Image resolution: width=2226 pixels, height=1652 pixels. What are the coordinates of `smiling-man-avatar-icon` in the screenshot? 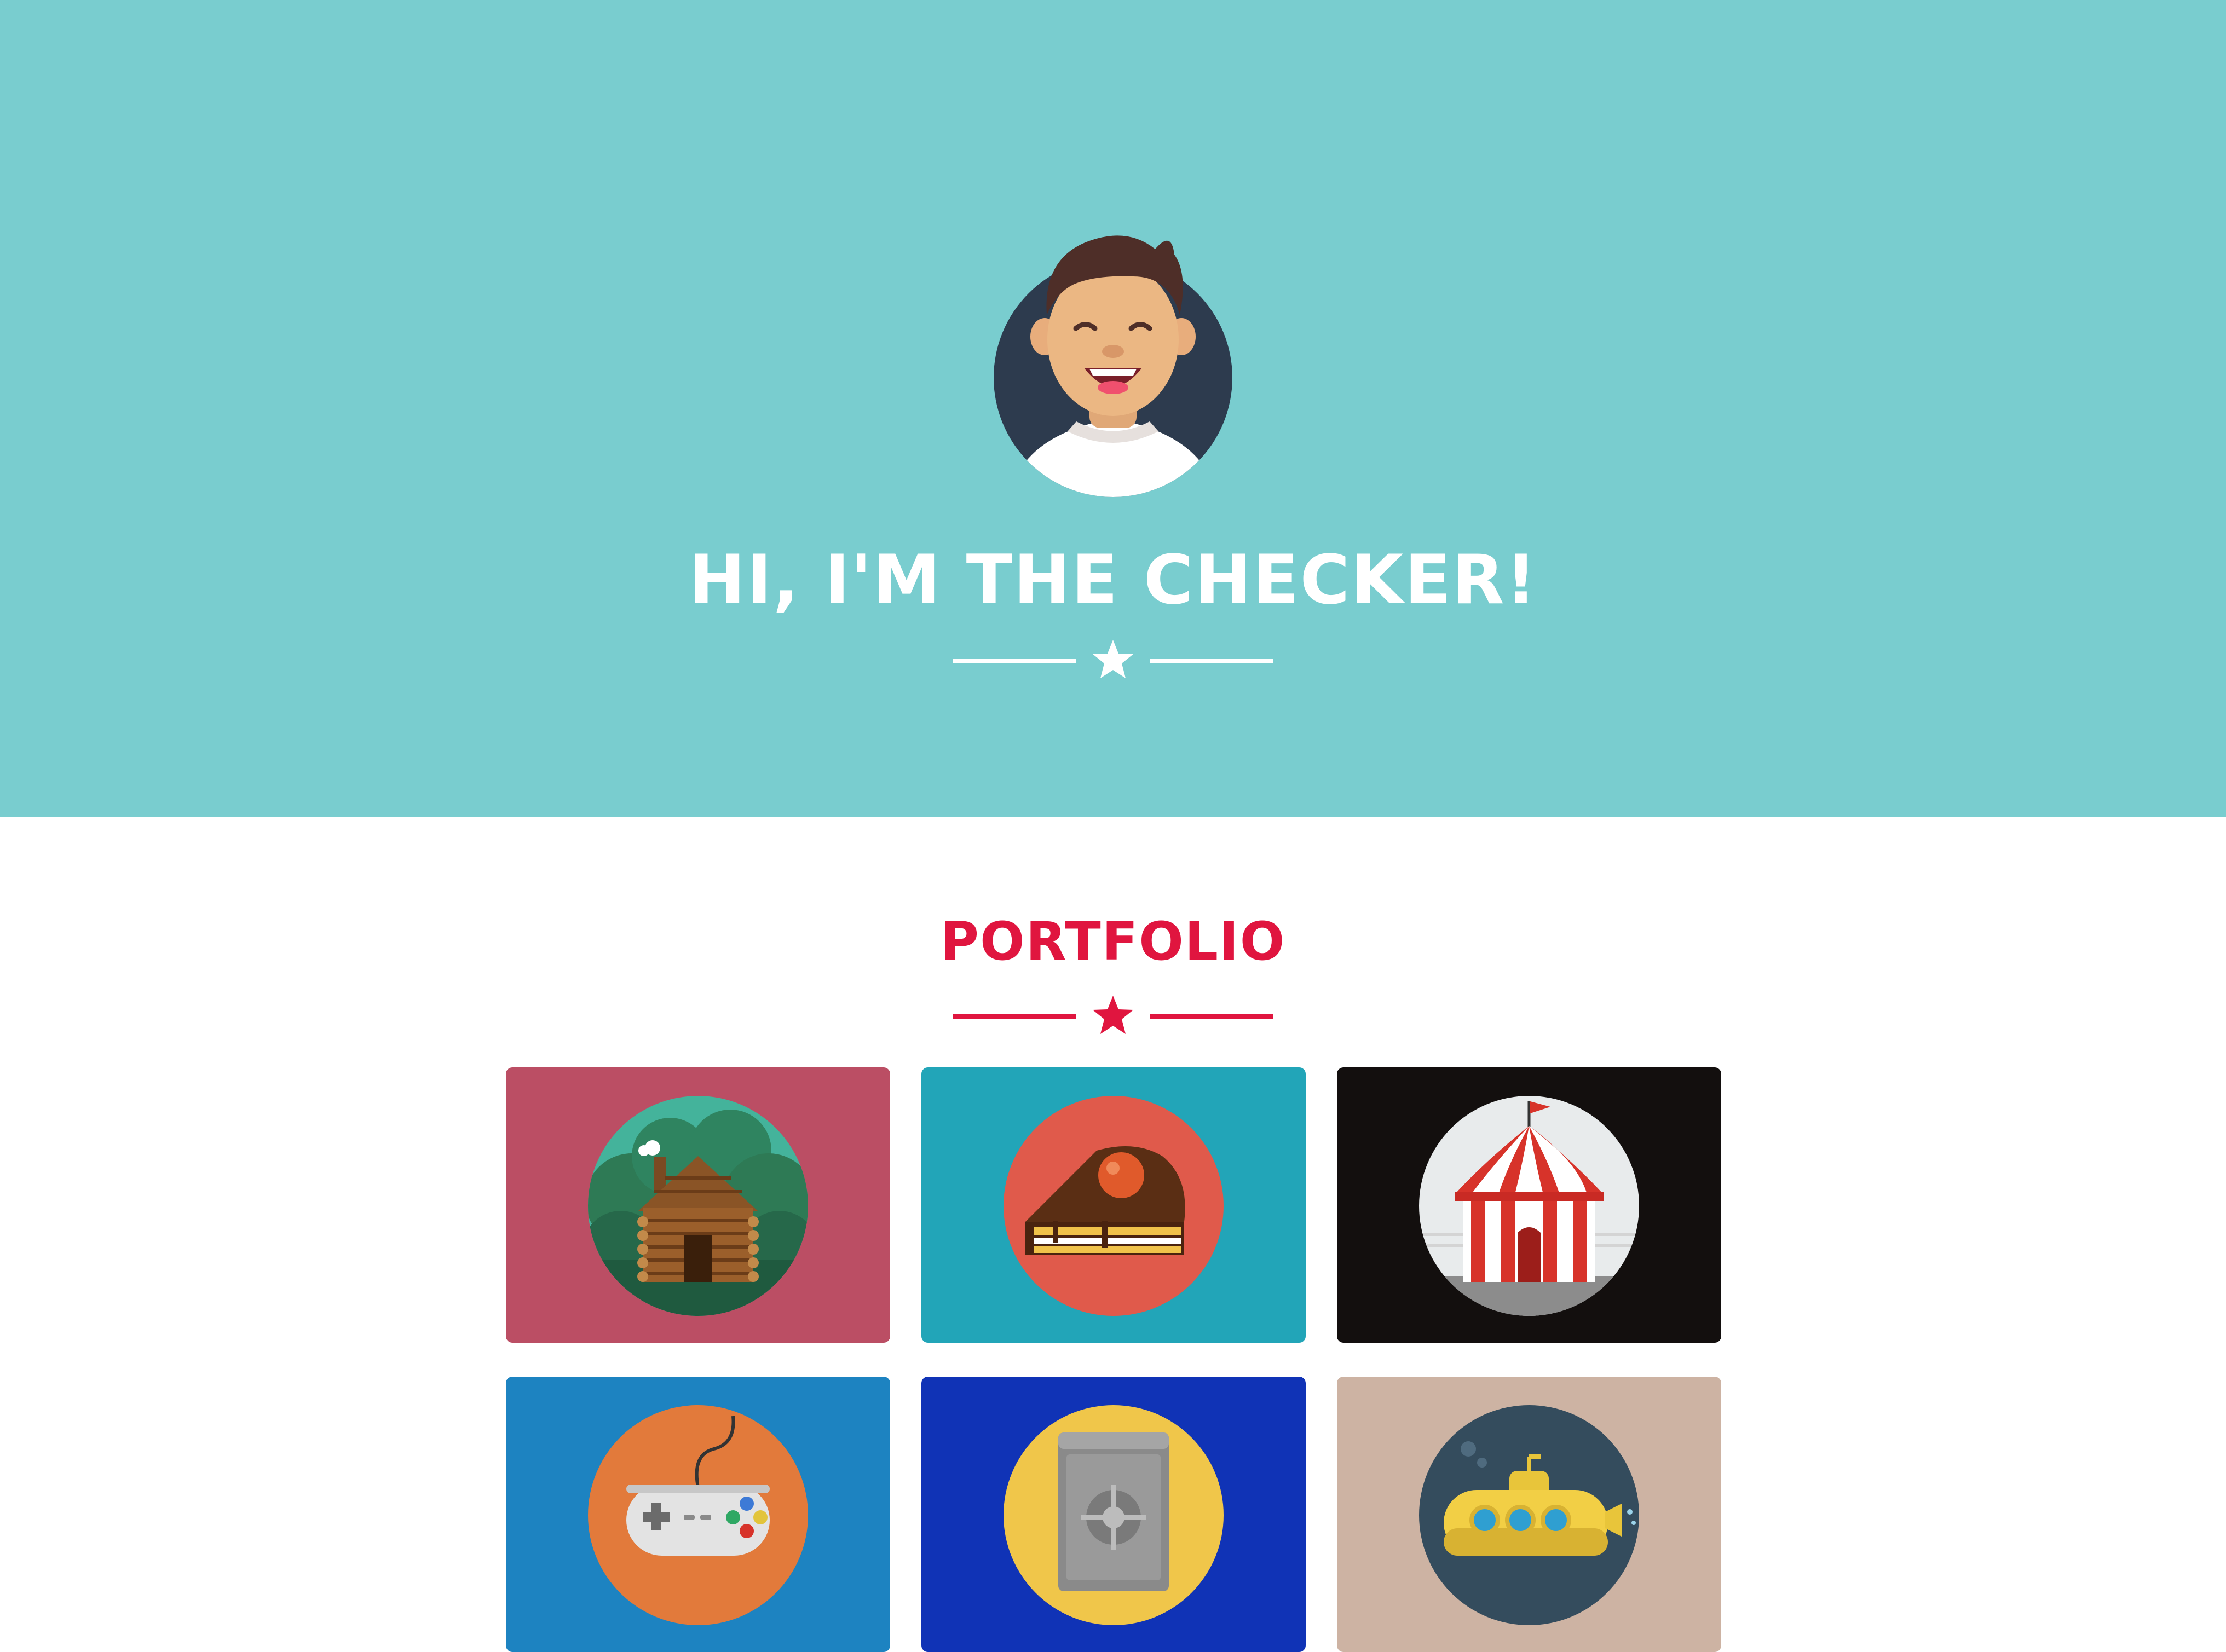 It's located at (1113, 366).